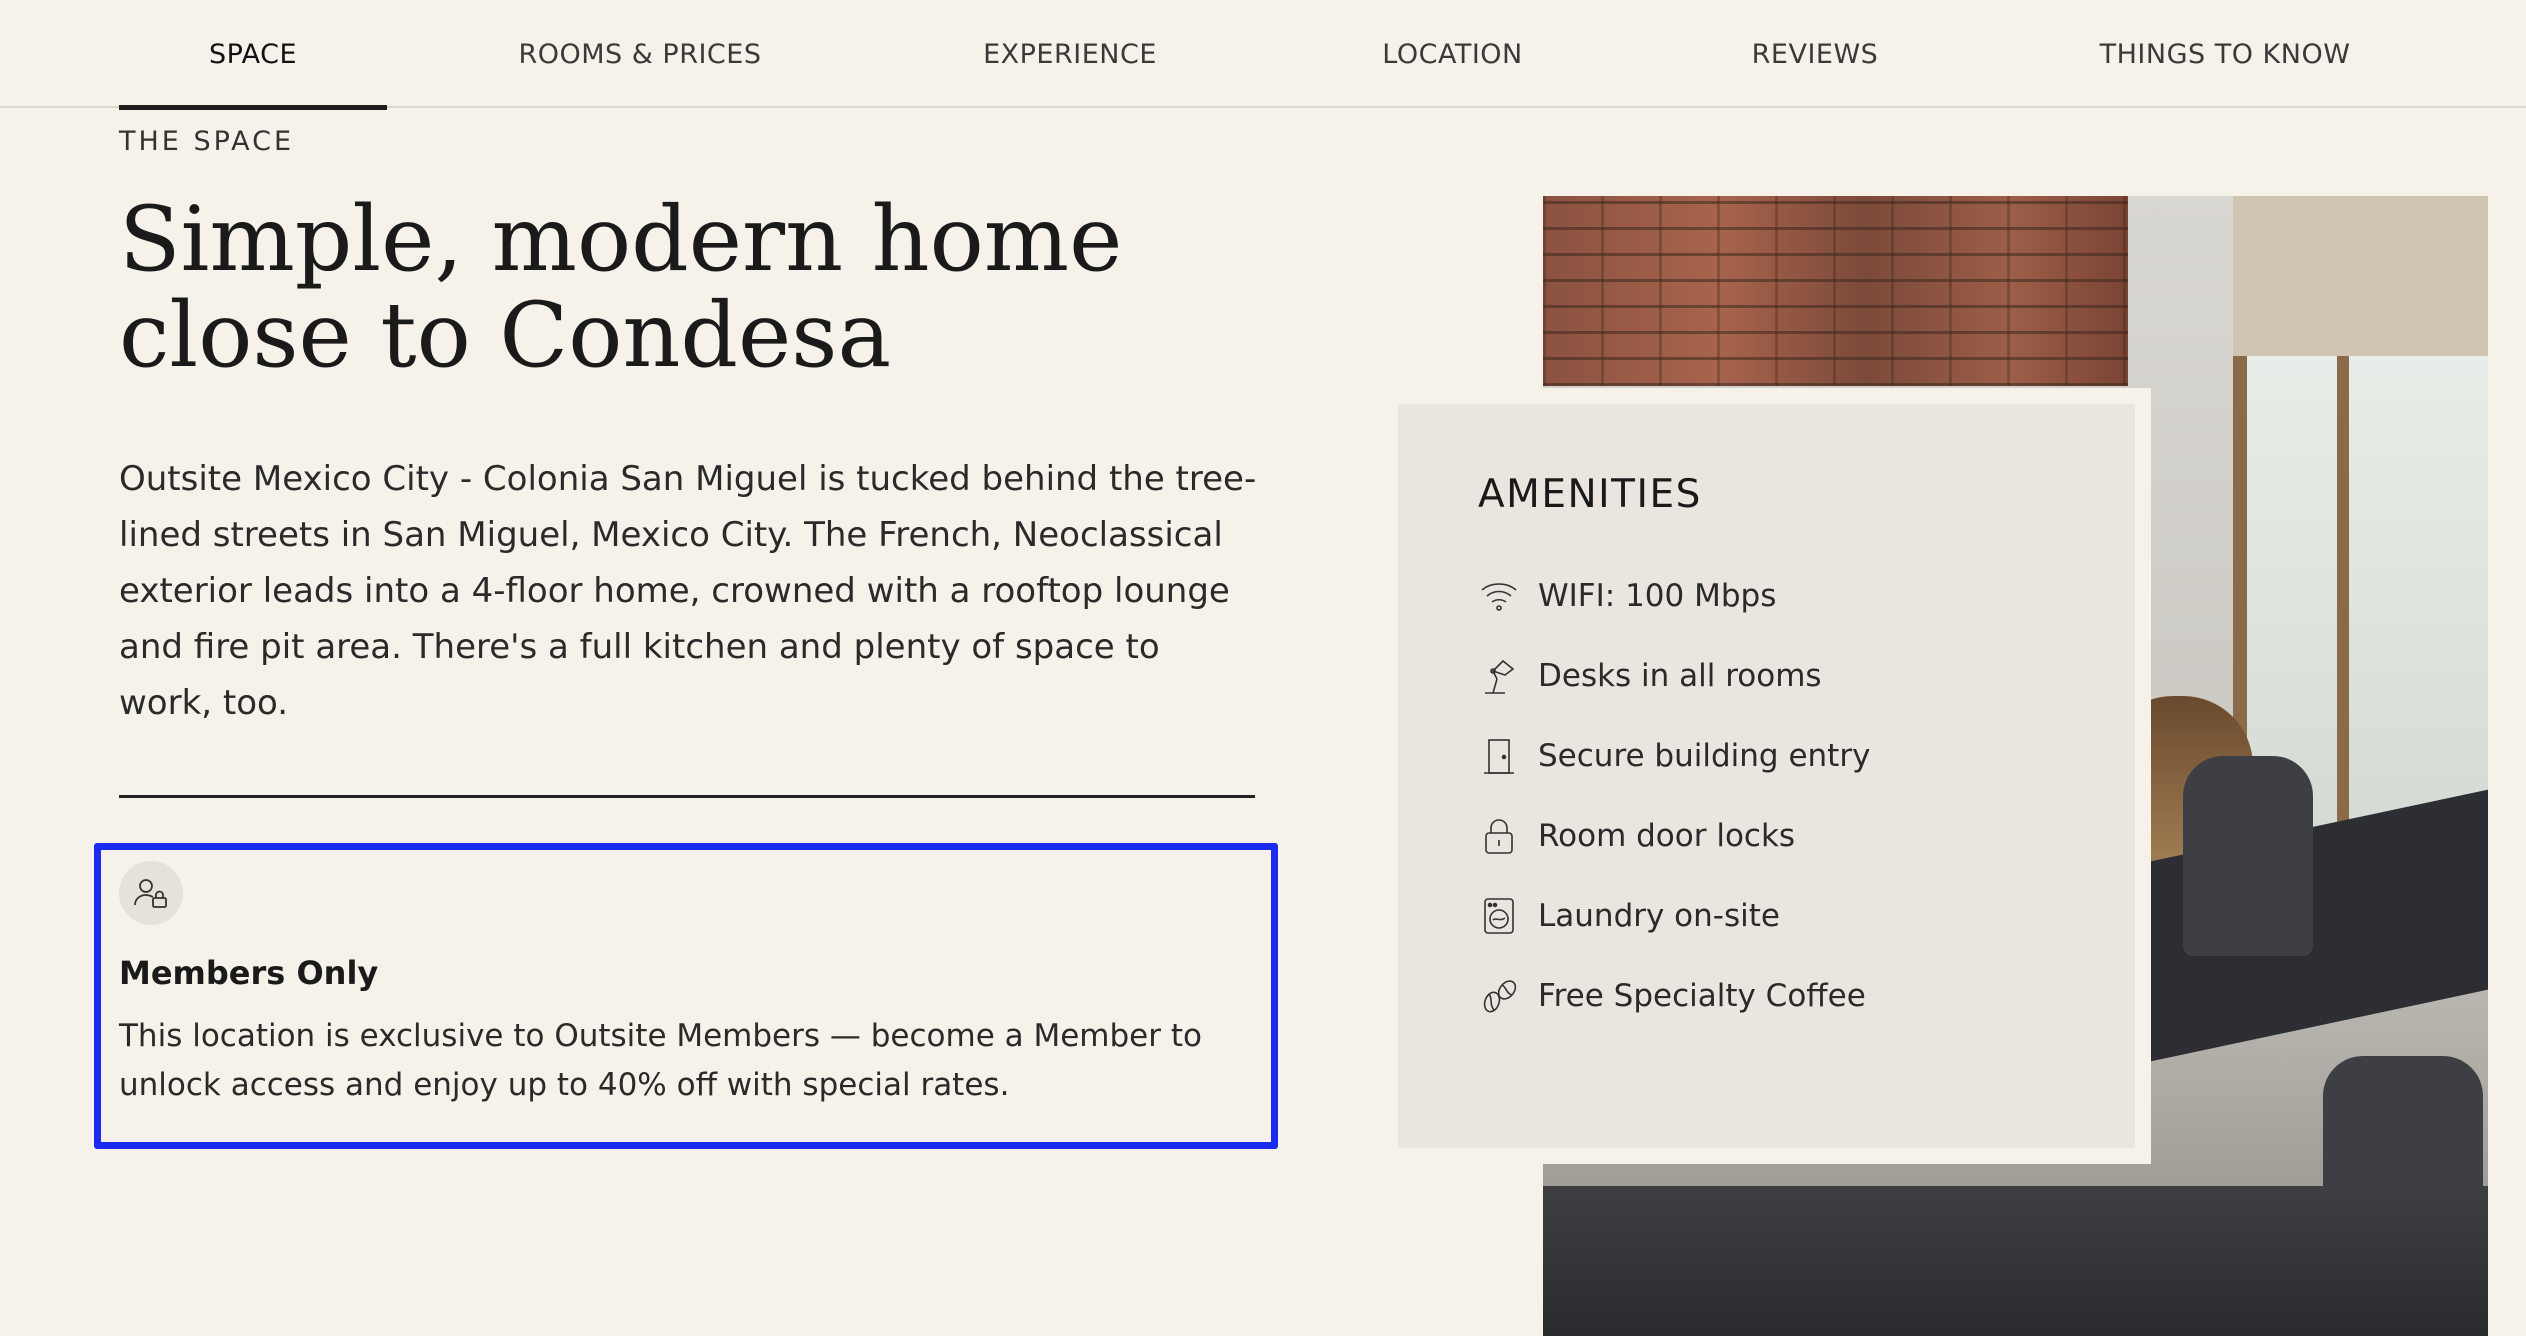  What do you see at coordinates (1499, 996) in the screenshot?
I see `coffee-beans-icon` at bounding box center [1499, 996].